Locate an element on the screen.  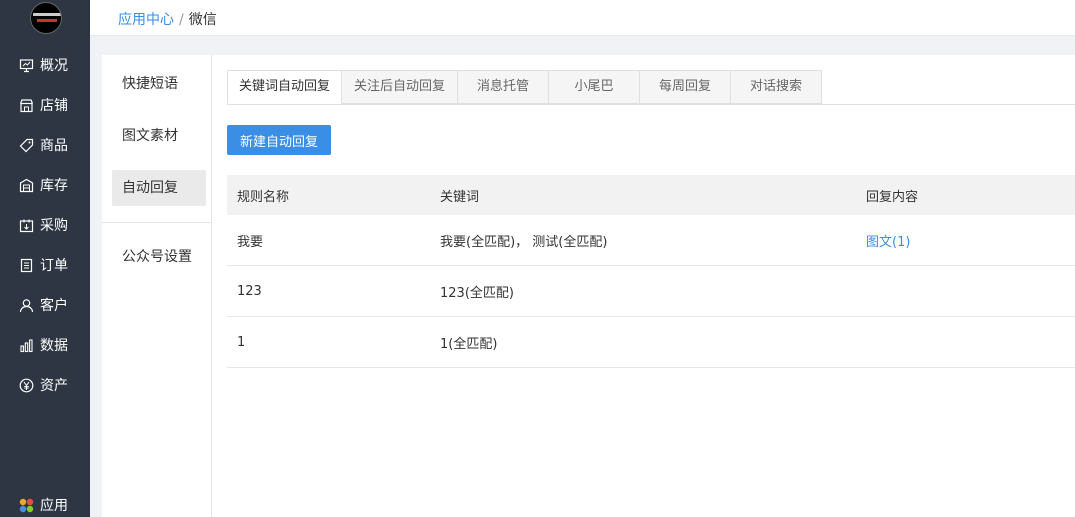
store-logo is located at coordinates (46, 18).